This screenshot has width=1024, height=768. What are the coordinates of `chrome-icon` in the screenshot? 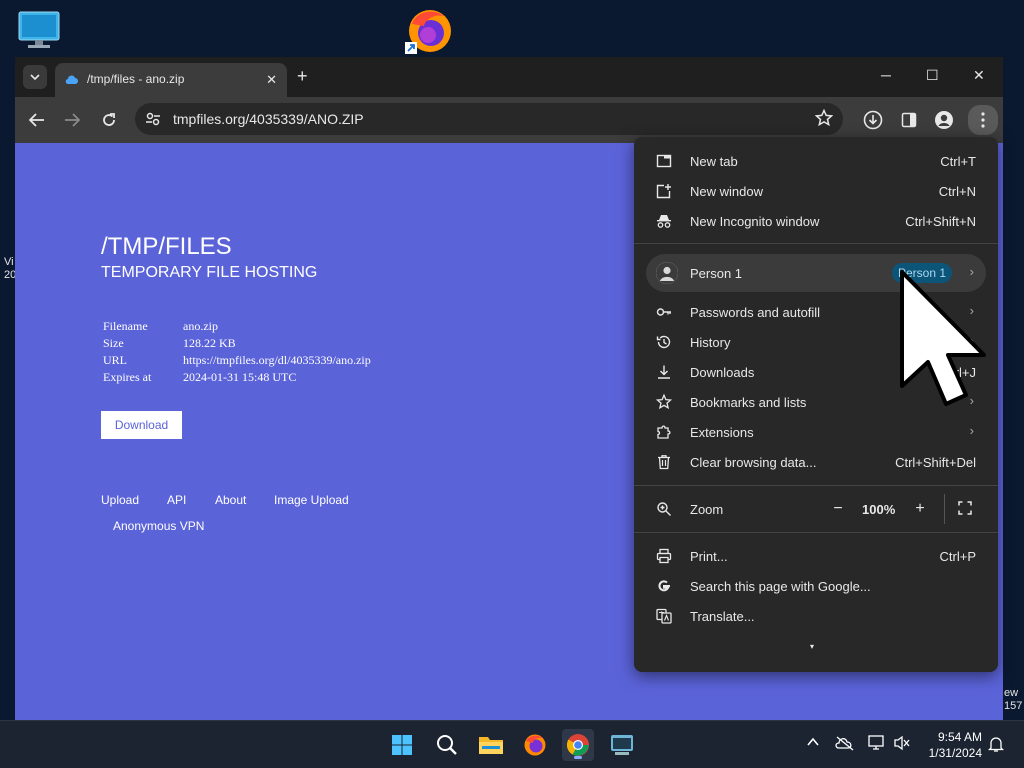 It's located at (577, 745).